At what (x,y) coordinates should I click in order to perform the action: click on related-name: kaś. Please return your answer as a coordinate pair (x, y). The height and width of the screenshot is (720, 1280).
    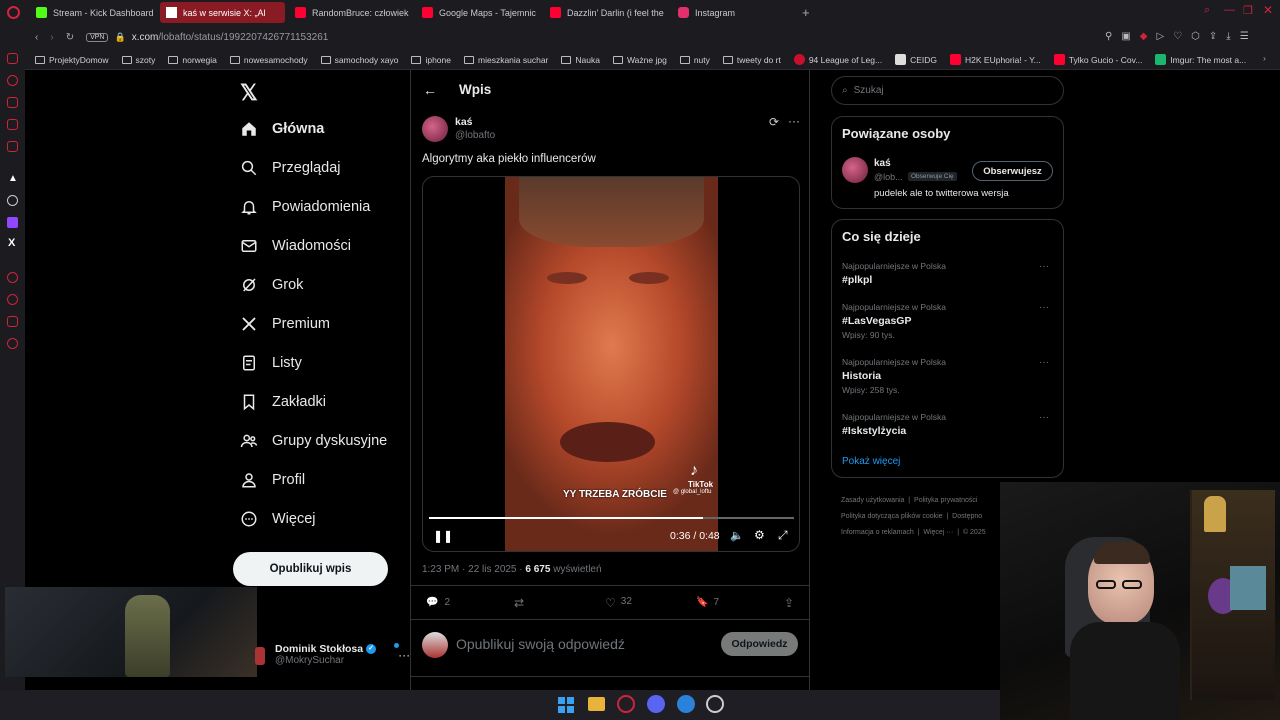
    Looking at the image, I should click on (882, 163).